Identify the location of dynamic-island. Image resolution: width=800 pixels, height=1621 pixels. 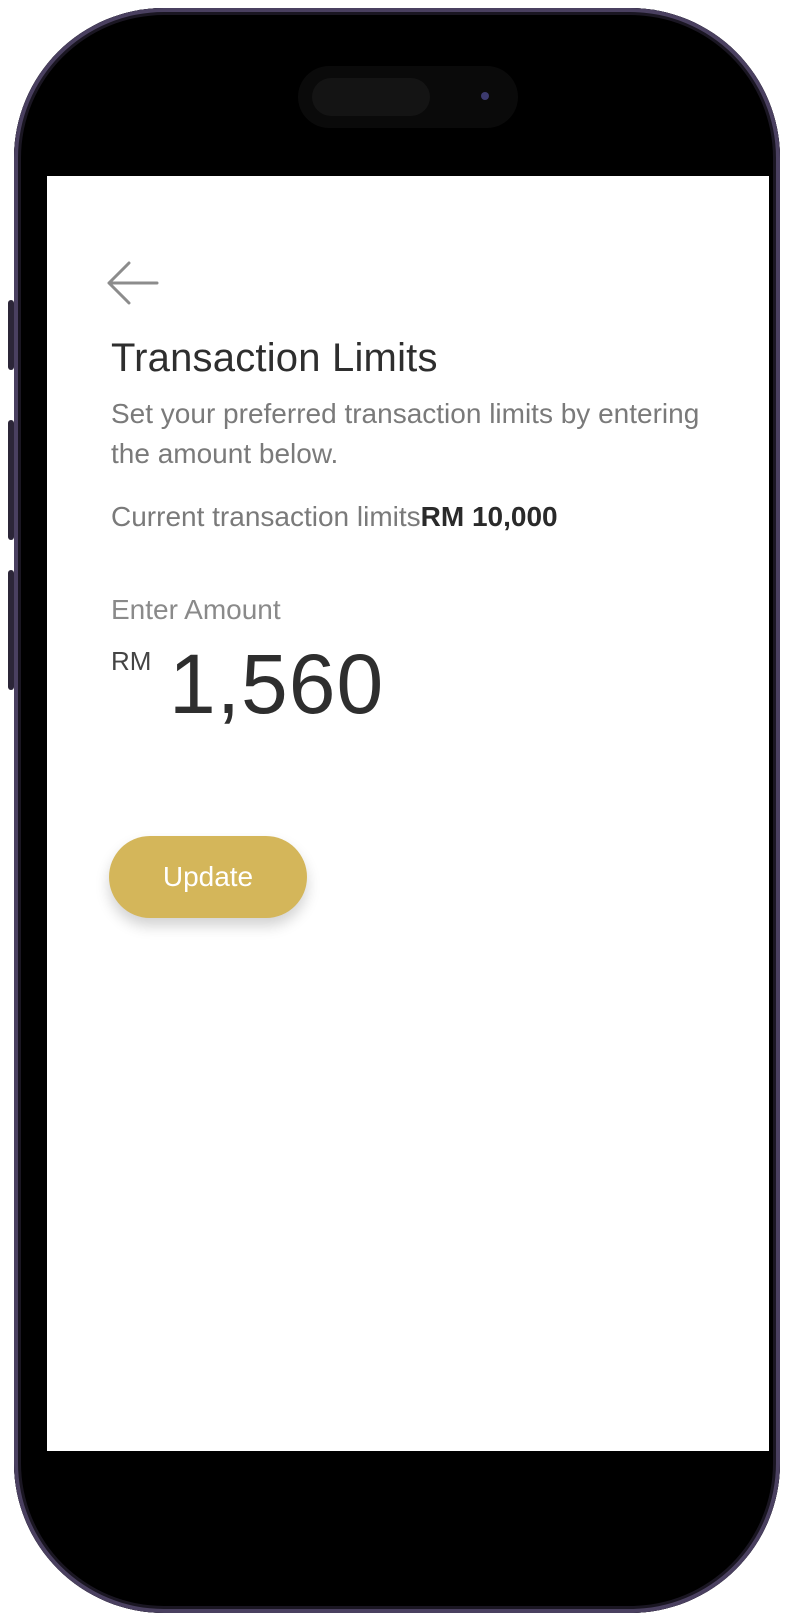
(408, 97).